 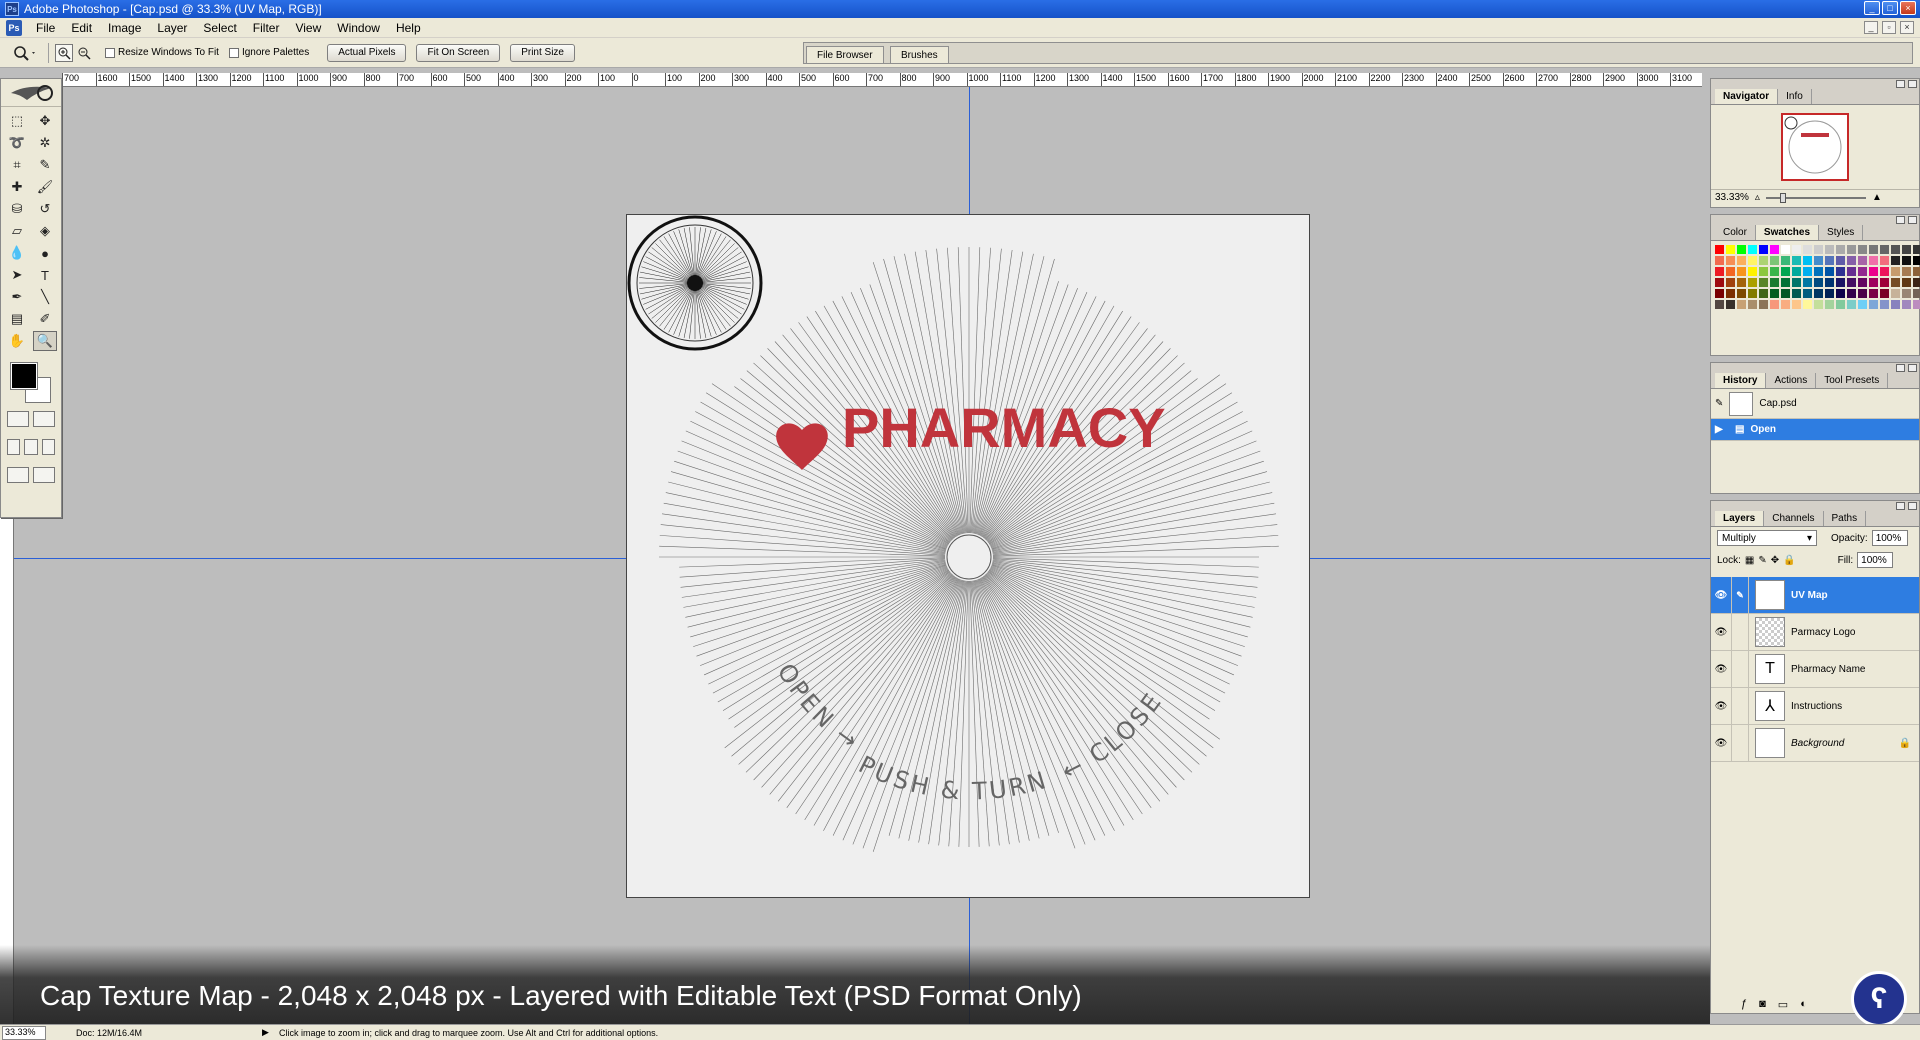 What do you see at coordinates (1787, 232) in the screenshot?
I see `tab-swatches: Swatches` at bounding box center [1787, 232].